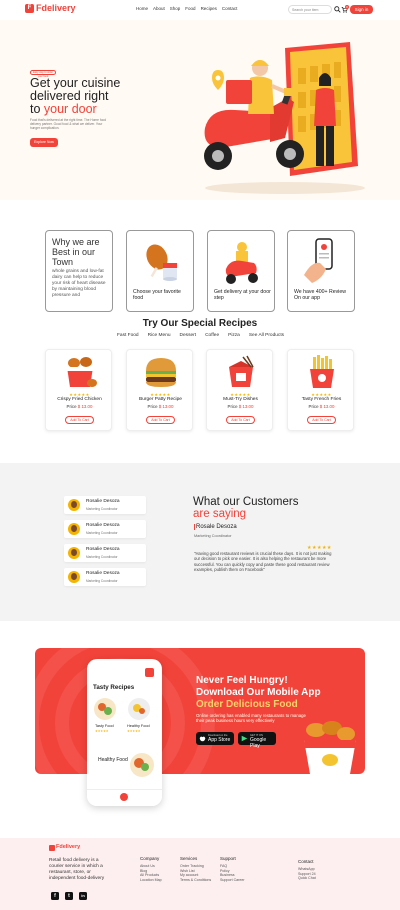 The width and height of the screenshot is (400, 910). Describe the element at coordinates (70, 109) in the screenshot. I see `hero-title-highlight: your door` at that location.